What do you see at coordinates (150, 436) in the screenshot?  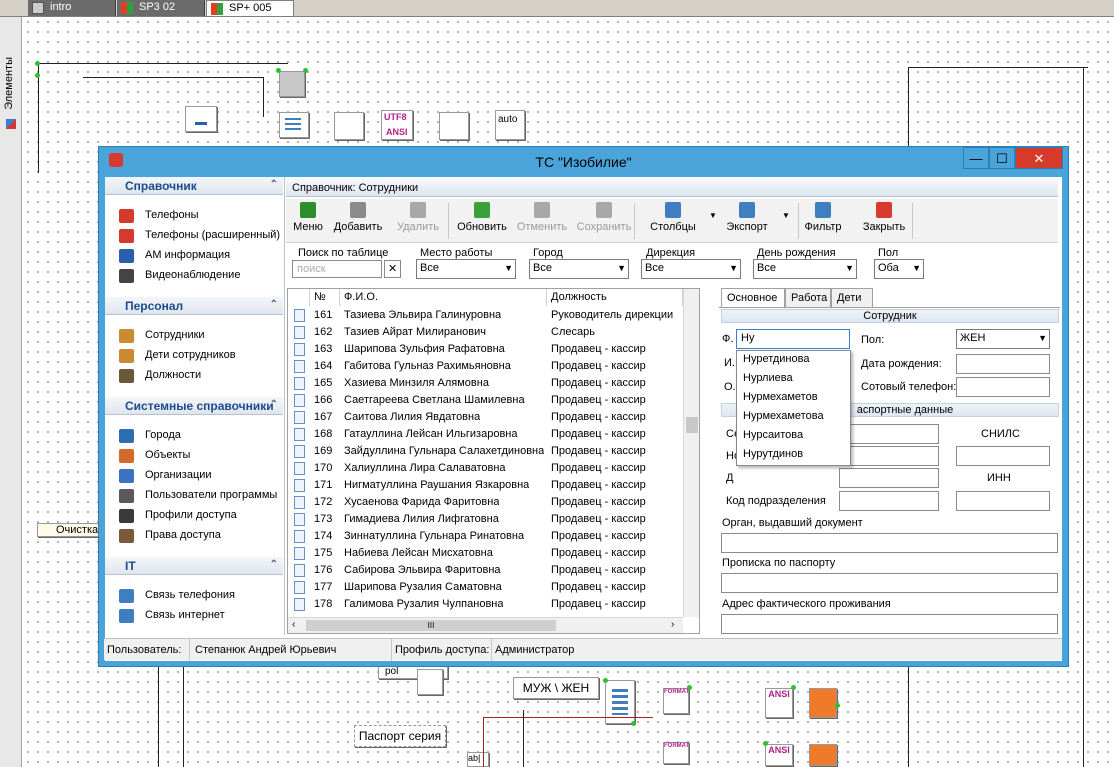 I see `nav-item: Города` at bounding box center [150, 436].